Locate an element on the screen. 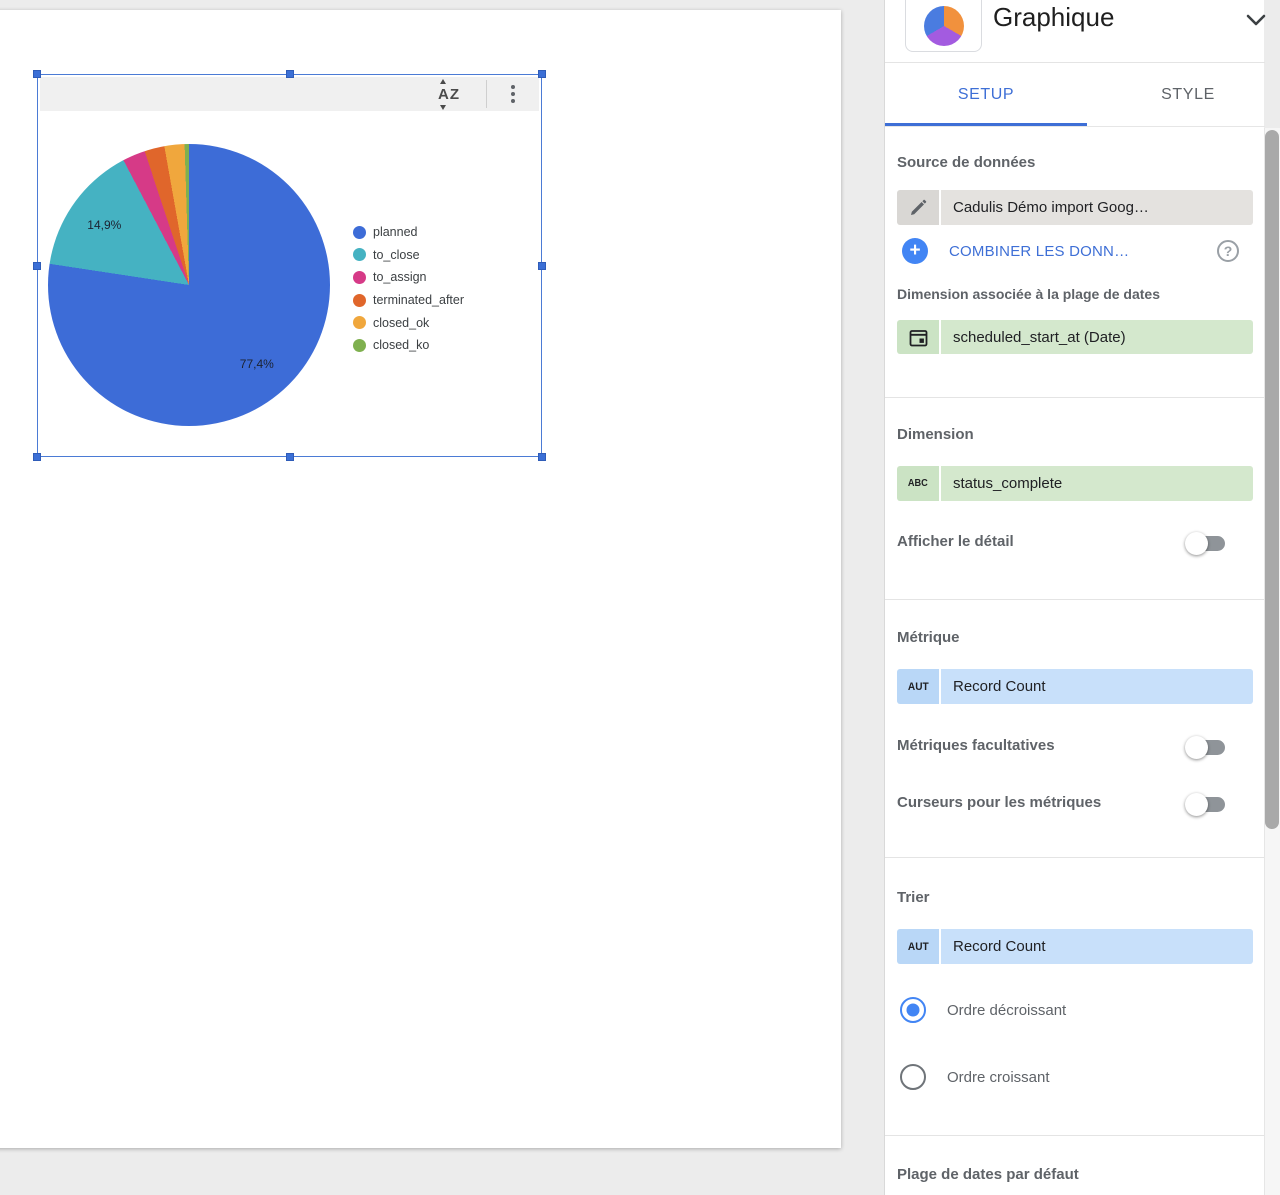 The image size is (1280, 1195). selection-handle-se is located at coordinates (542, 457).